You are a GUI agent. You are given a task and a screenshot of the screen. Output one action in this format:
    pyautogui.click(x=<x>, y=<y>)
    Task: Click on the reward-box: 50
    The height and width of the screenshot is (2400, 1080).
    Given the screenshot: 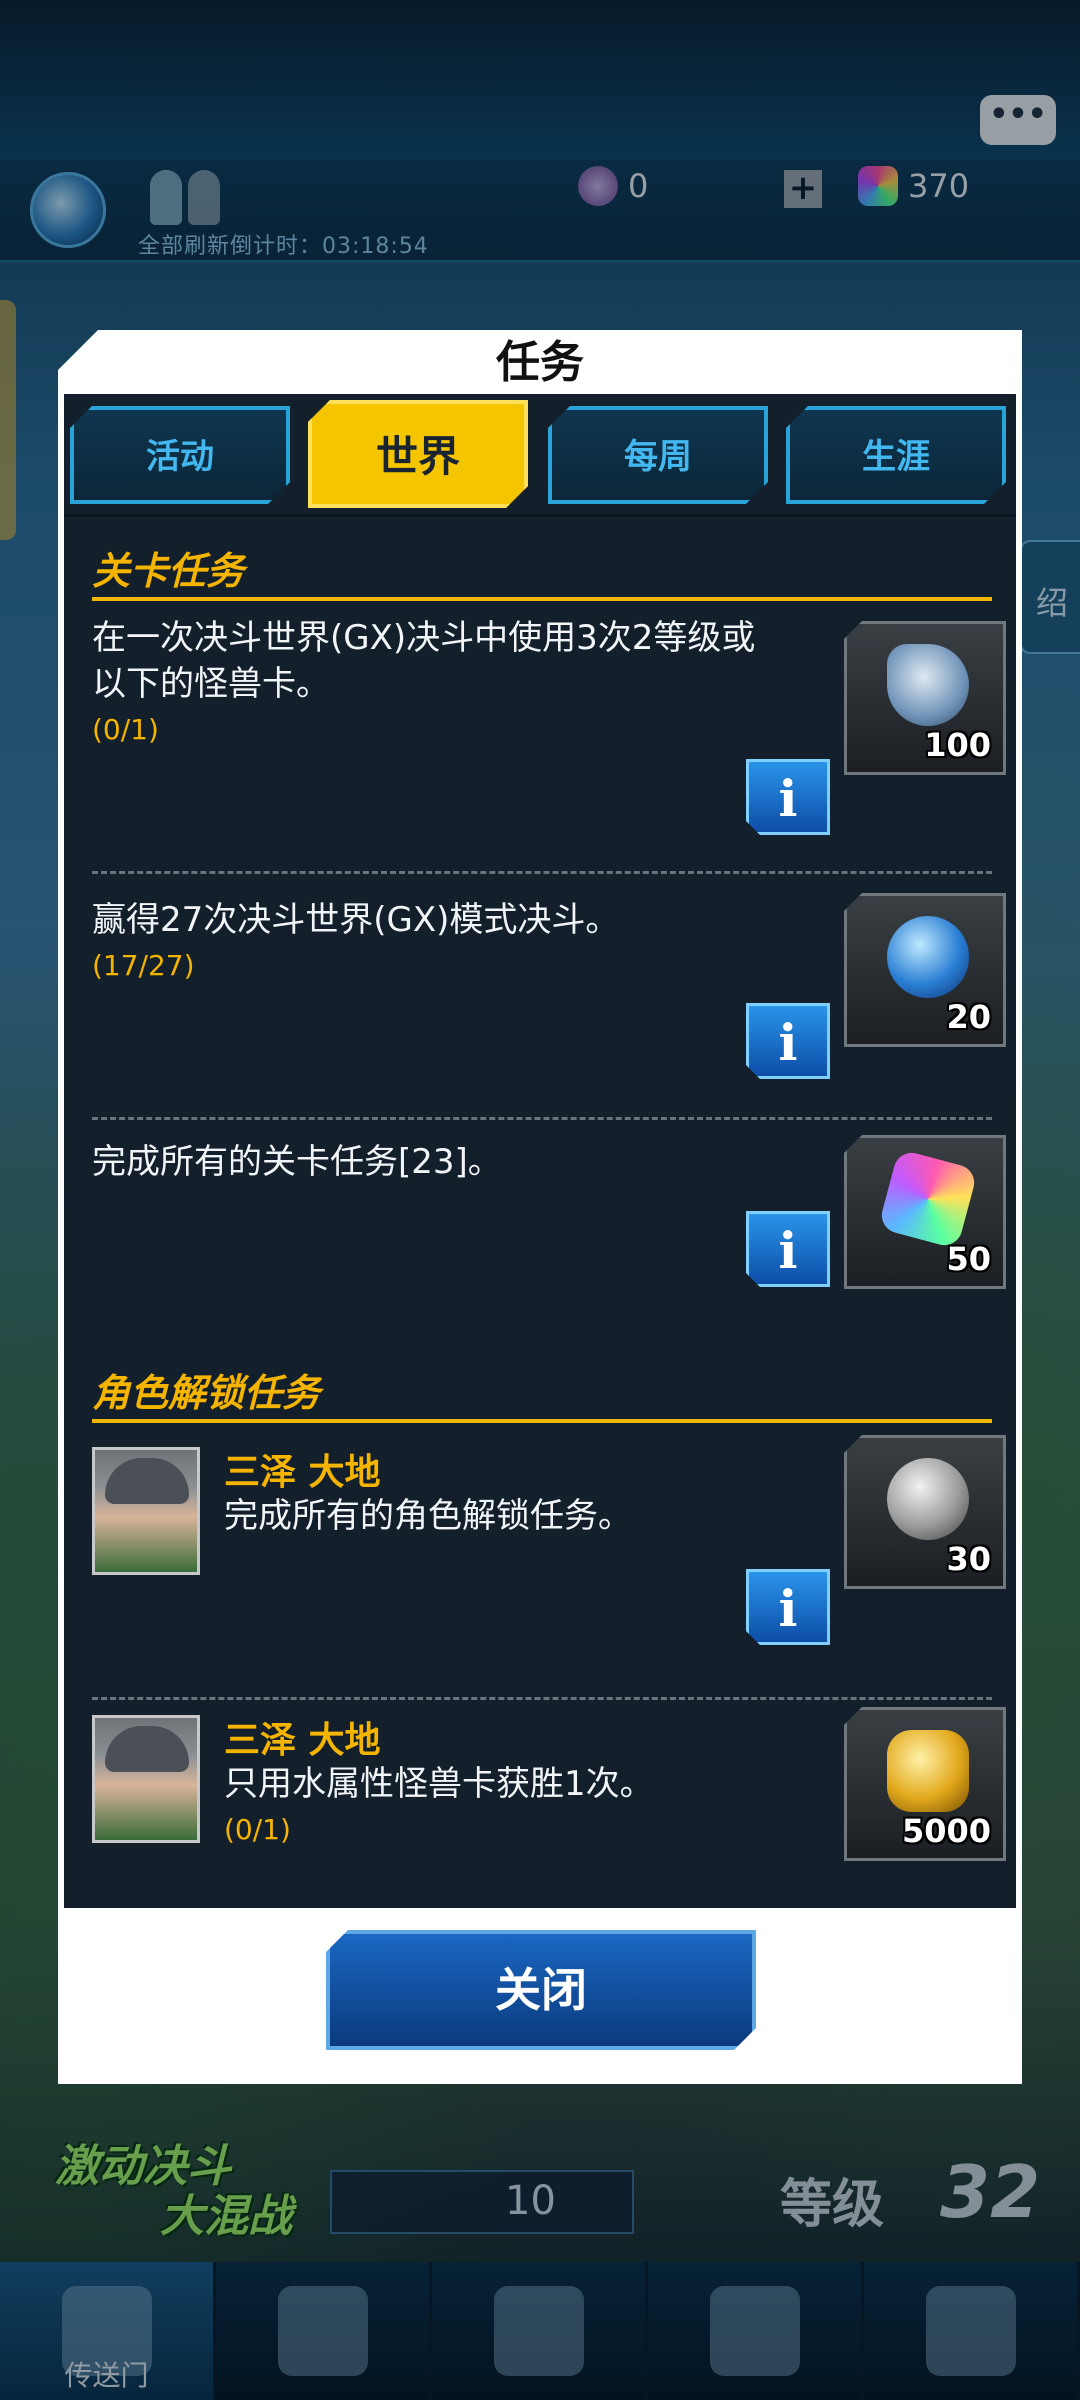 What is the action you would take?
    pyautogui.click(x=925, y=1212)
    